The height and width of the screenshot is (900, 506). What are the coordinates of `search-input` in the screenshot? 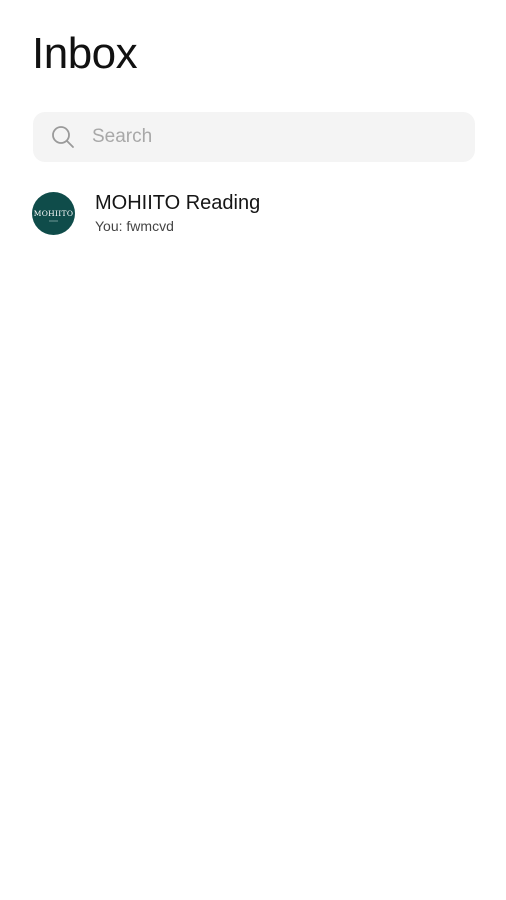 It's located at (262, 137).